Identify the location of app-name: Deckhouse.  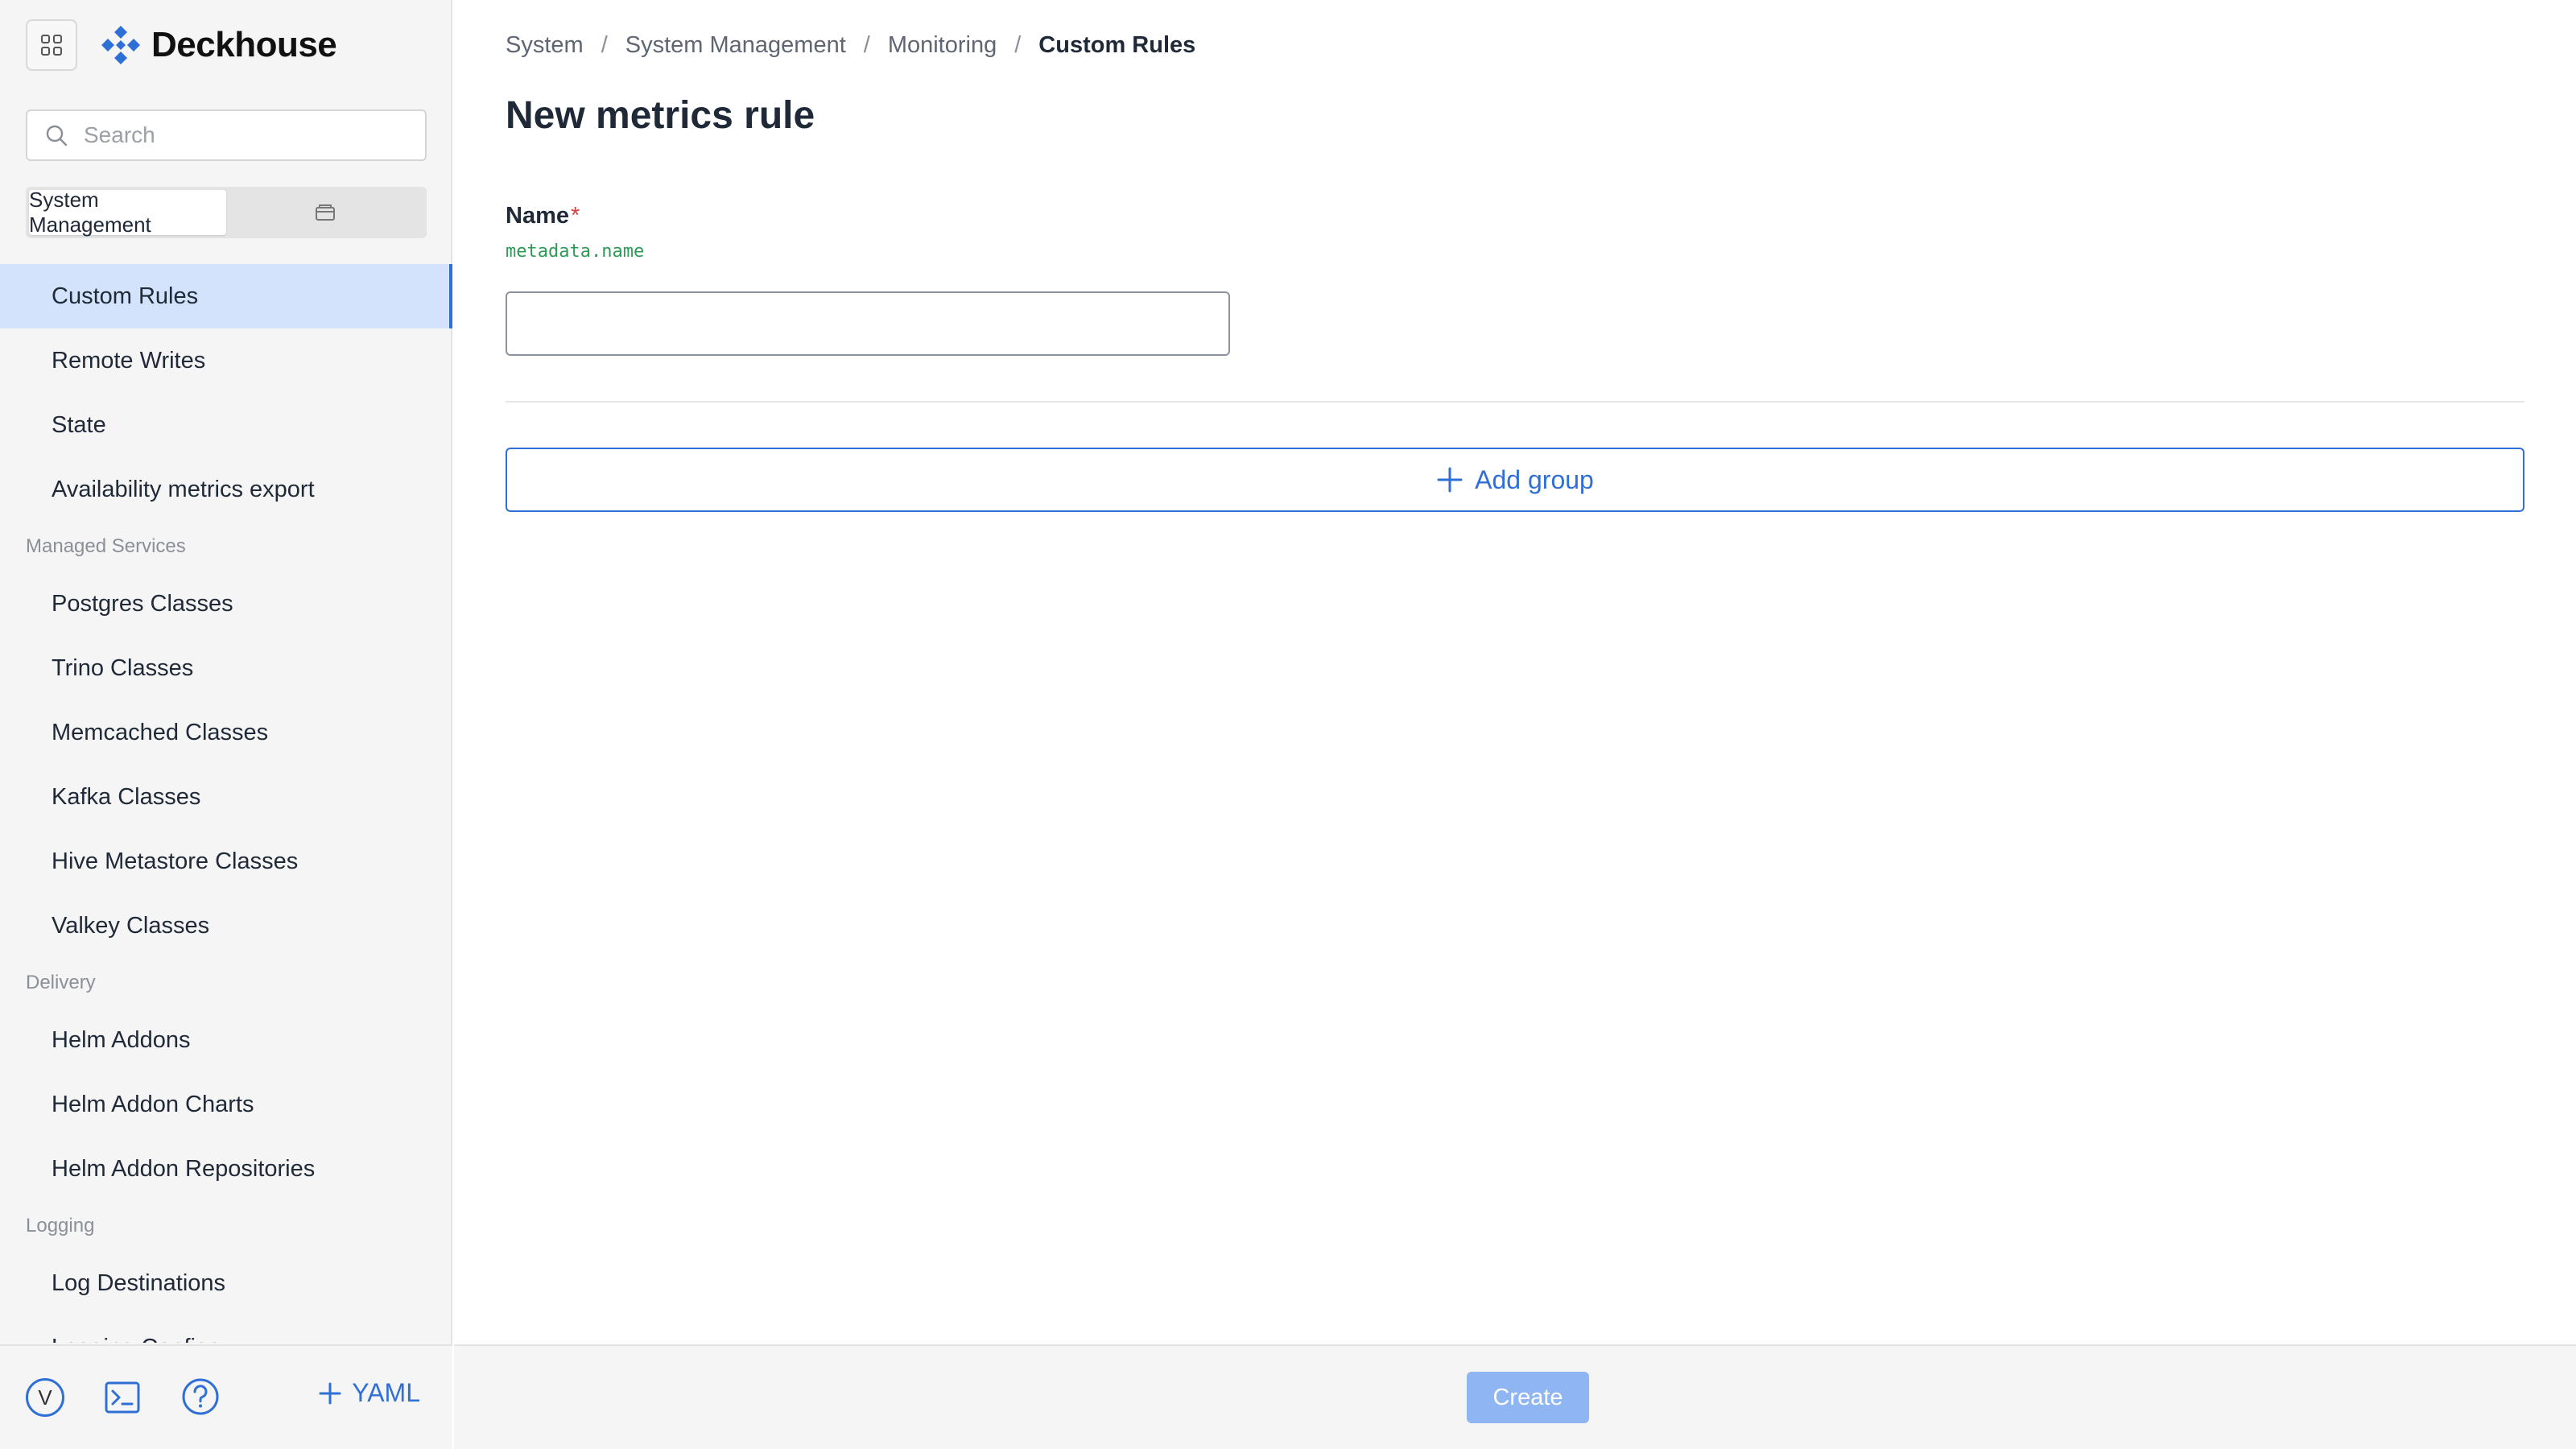
(244, 44).